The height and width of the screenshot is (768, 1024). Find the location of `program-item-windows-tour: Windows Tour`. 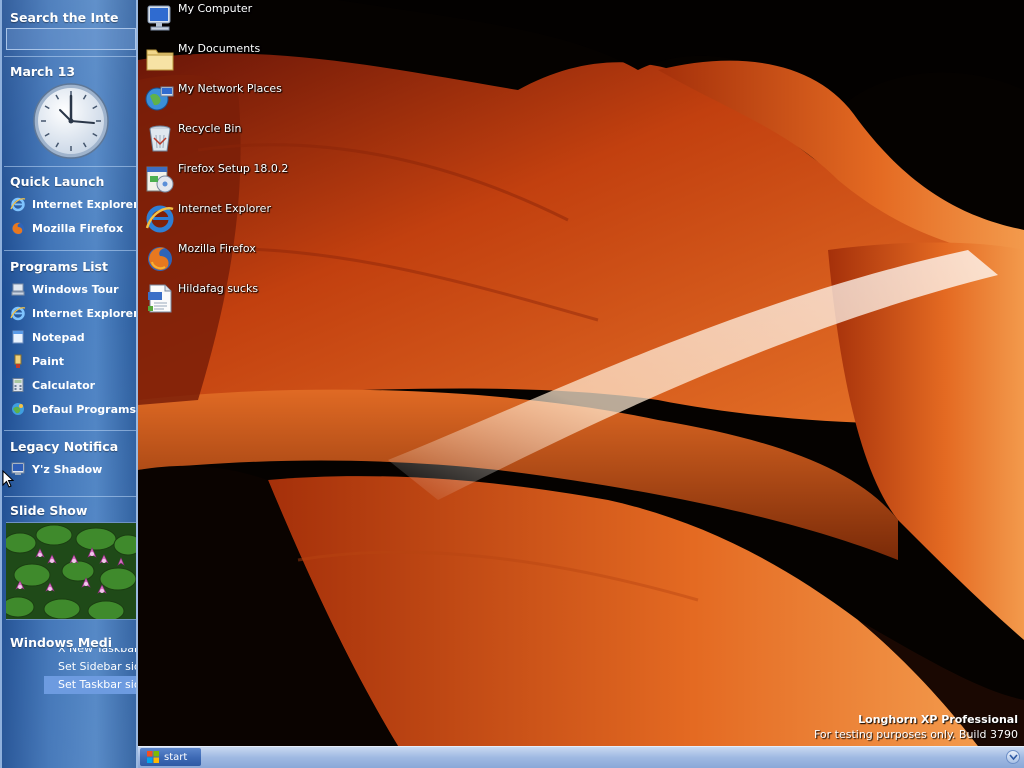

program-item-windows-tour: Windows Tour is located at coordinates (73, 289).